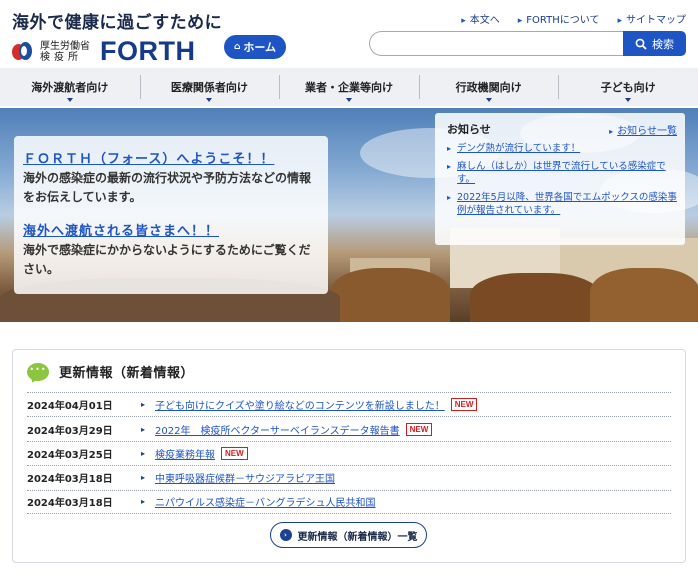 Image resolution: width=698 pixels, height=577 pixels. What do you see at coordinates (245, 477) in the screenshot?
I see `update-link: 中東呼吸器症候群－サウジアラビア王国` at bounding box center [245, 477].